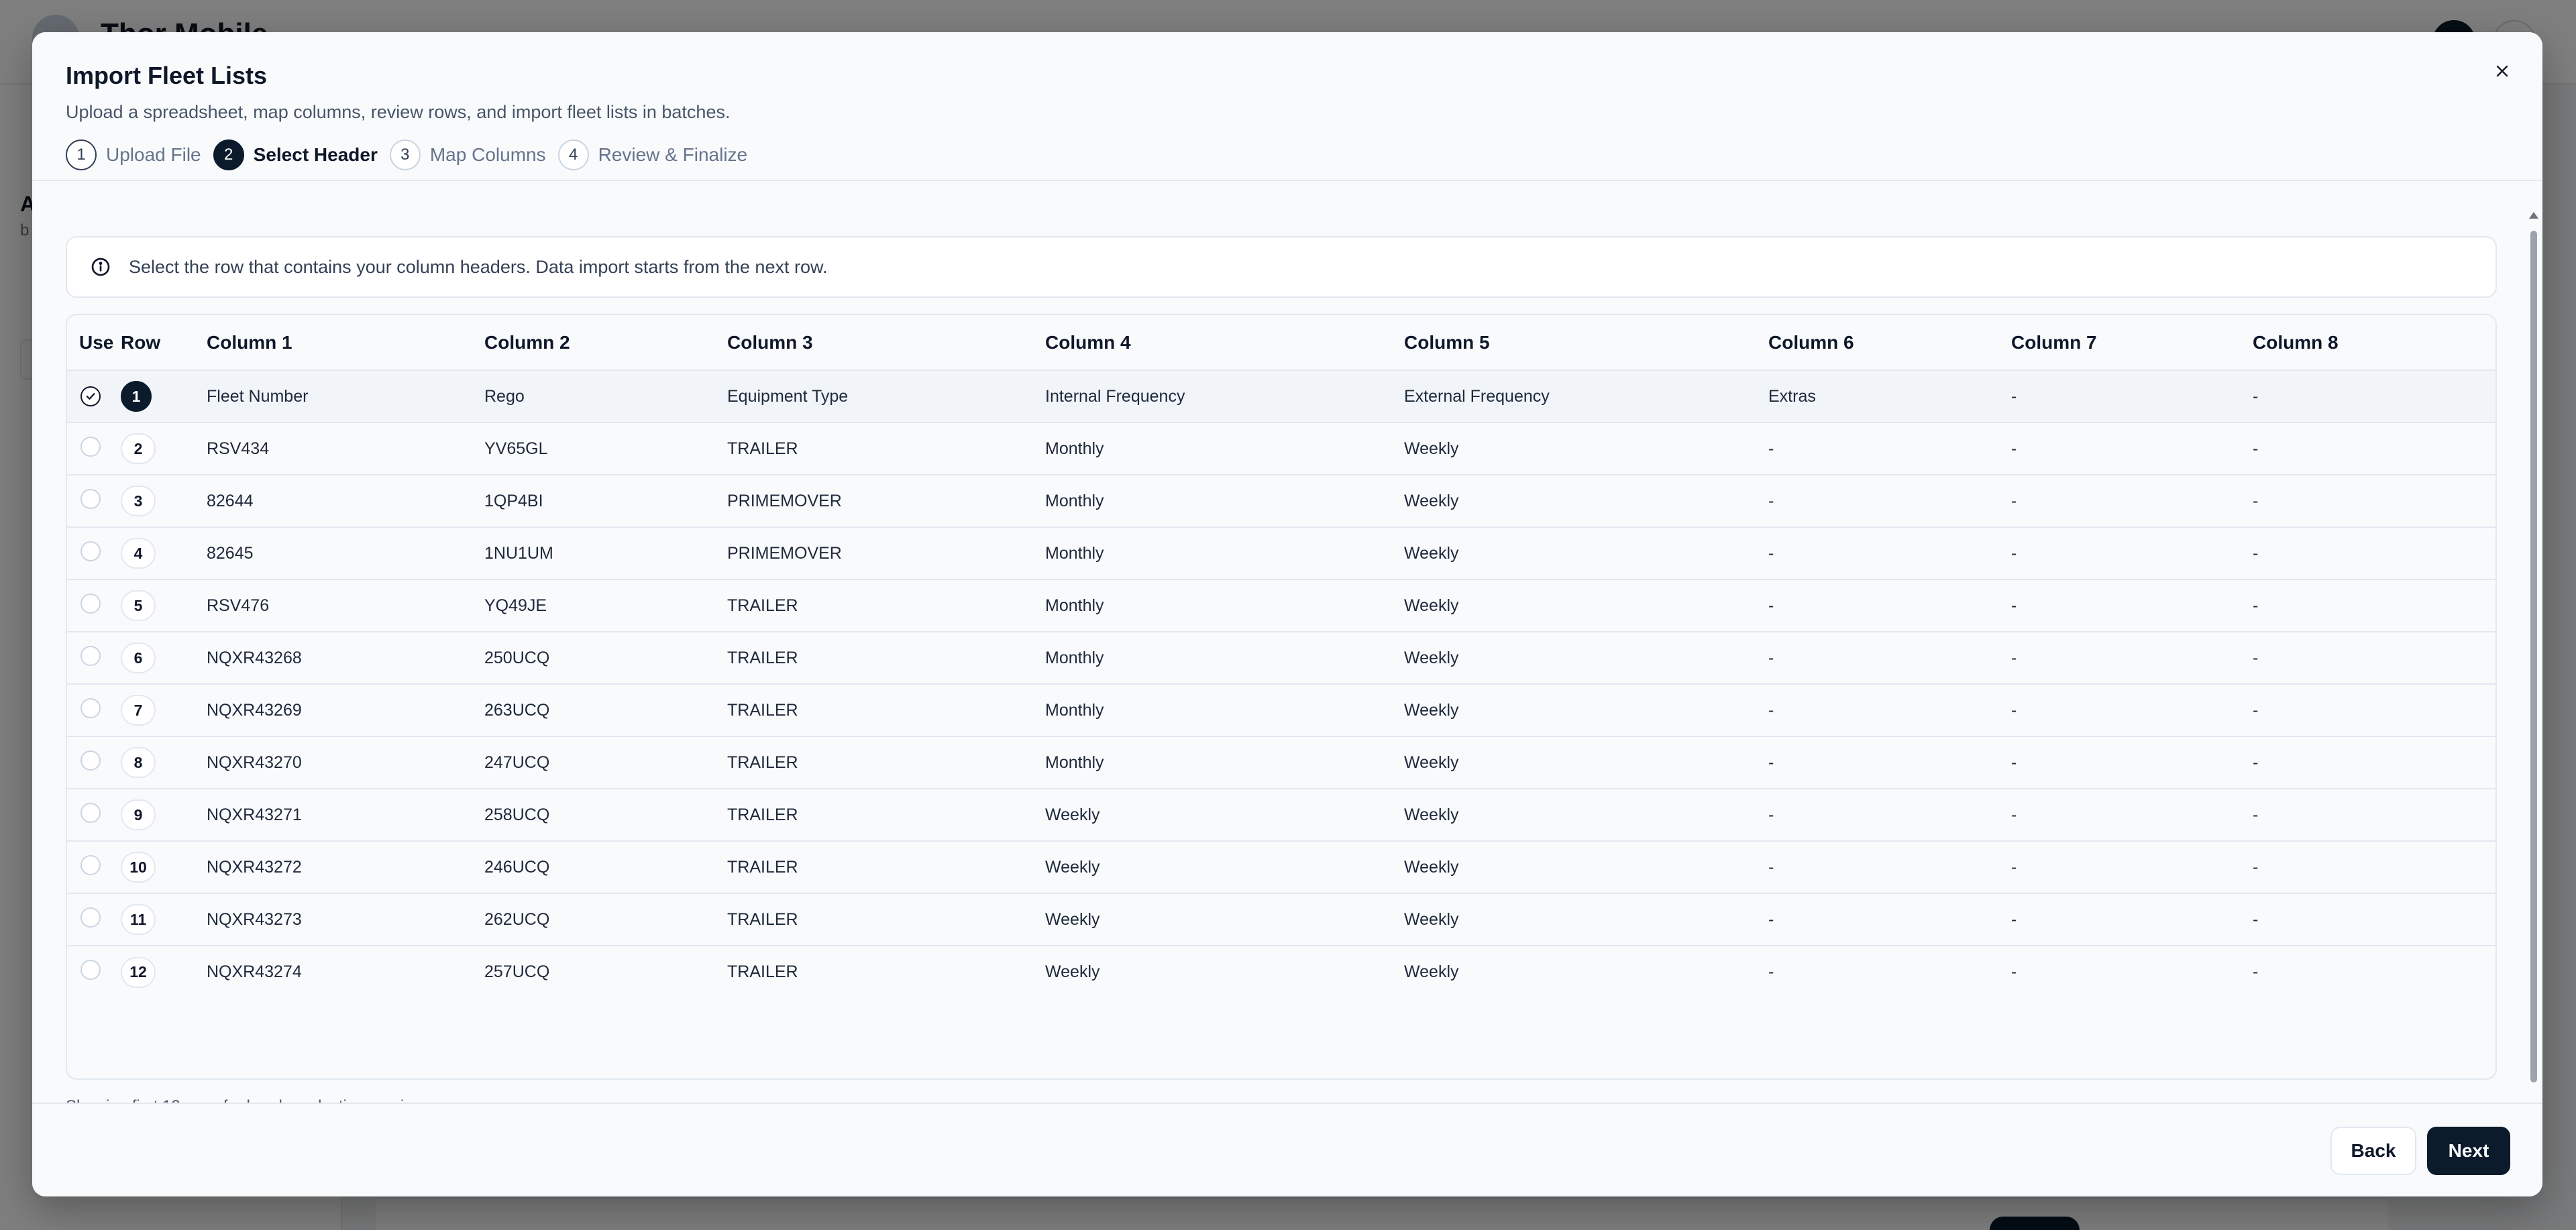  Describe the element at coordinates (1889, 343) in the screenshot. I see `column-header: Column 6` at that location.